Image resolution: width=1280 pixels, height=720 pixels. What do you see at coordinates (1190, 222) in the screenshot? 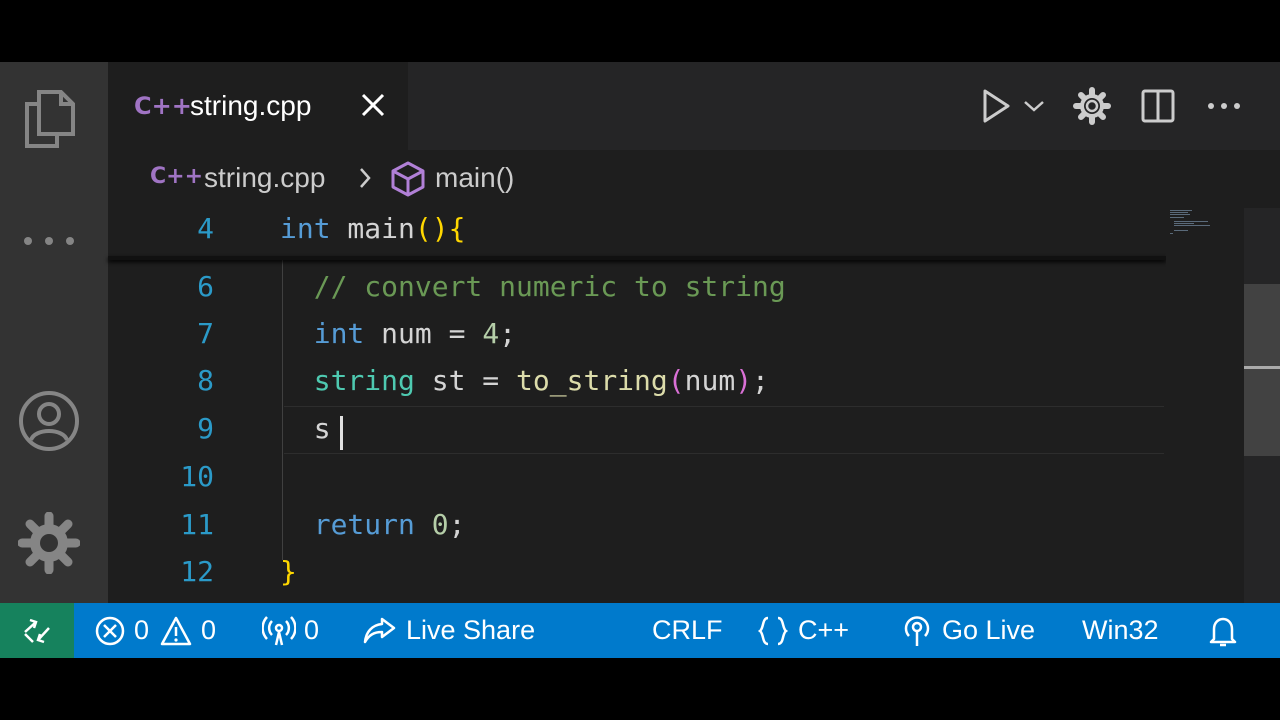
I see `minimap-preview` at bounding box center [1190, 222].